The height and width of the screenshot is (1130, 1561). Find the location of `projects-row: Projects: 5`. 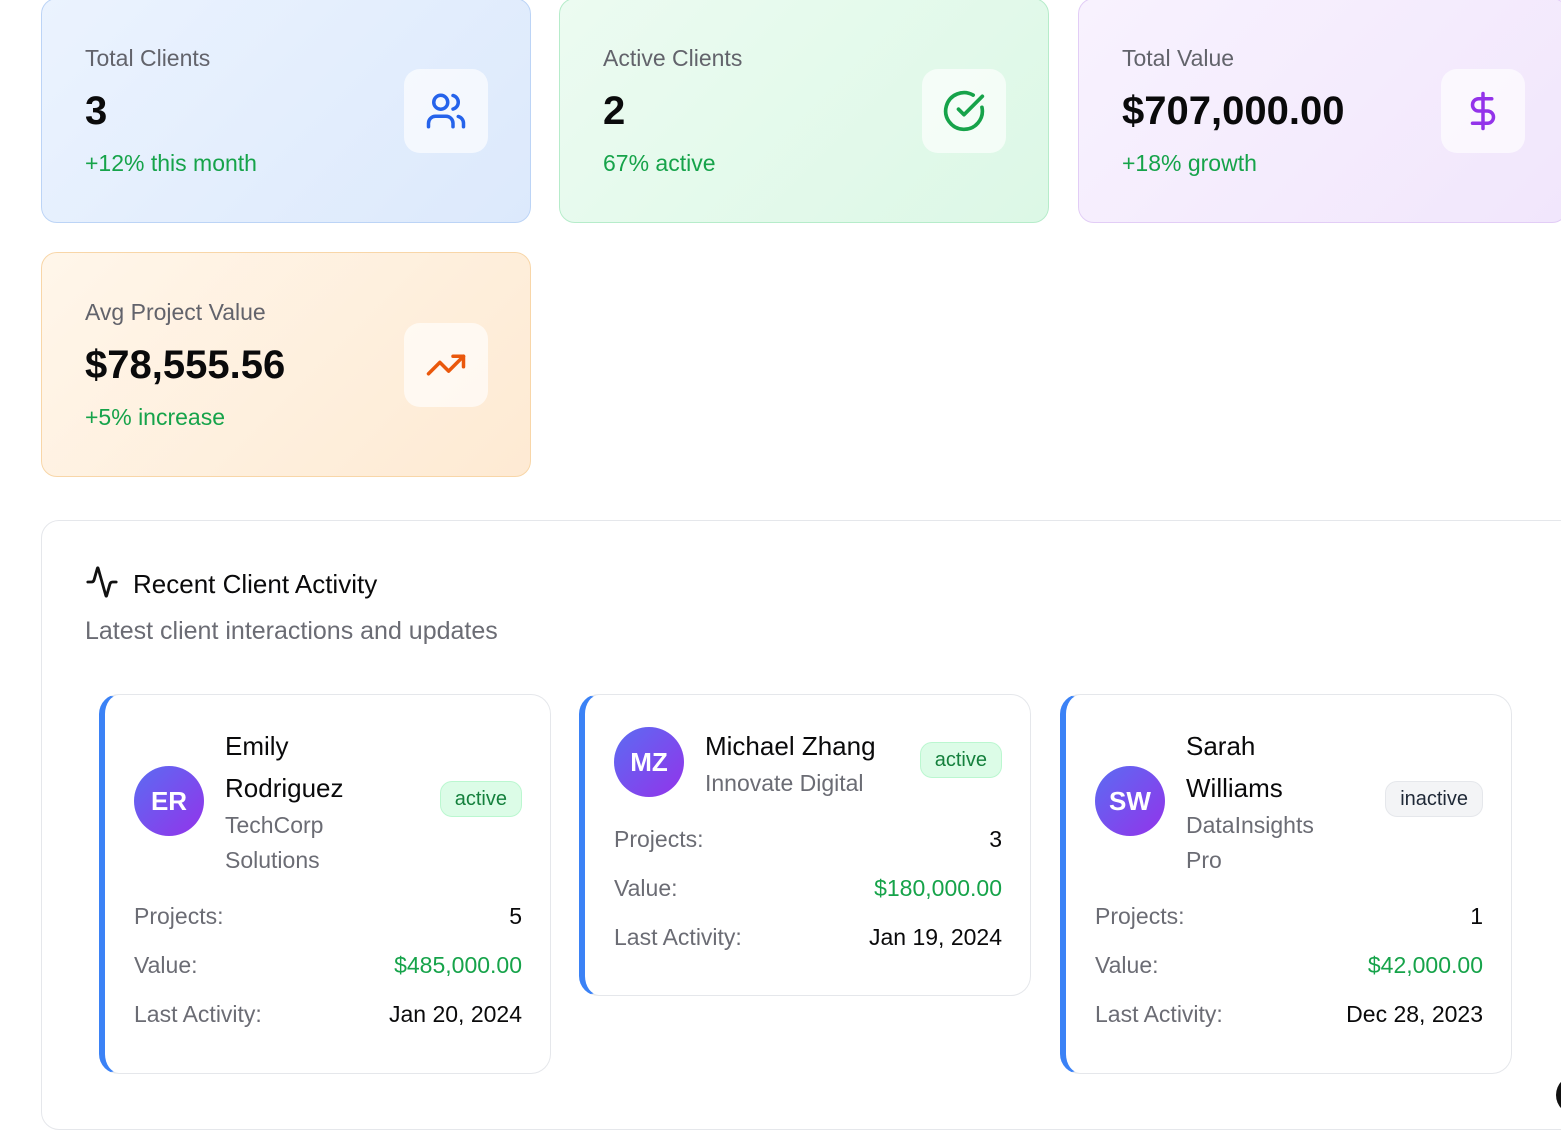

projects-row: Projects: 5 is located at coordinates (328, 916).